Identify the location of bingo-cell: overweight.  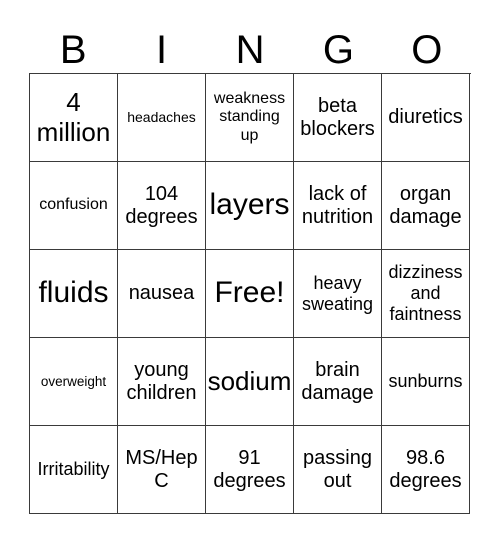
(74, 382).